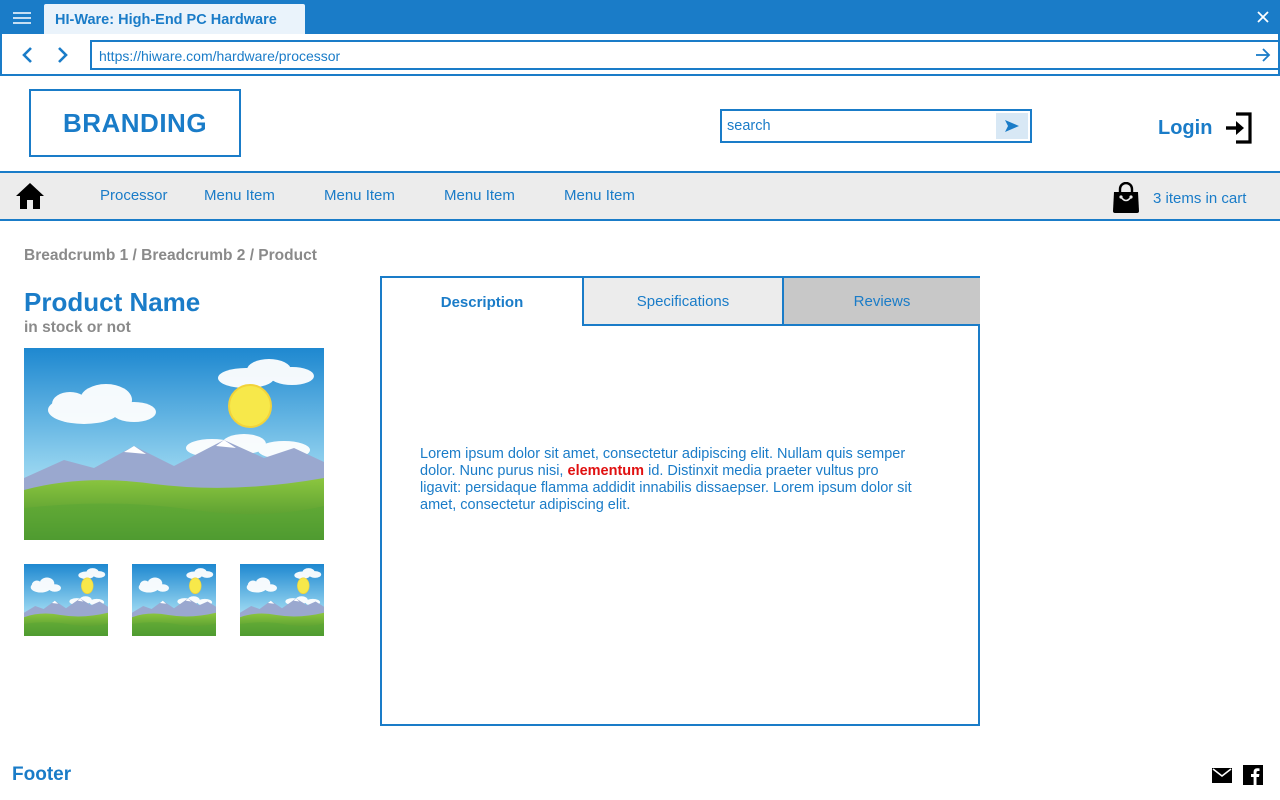 This screenshot has width=1280, height=800. What do you see at coordinates (1185, 127) in the screenshot?
I see `login-label: Login` at bounding box center [1185, 127].